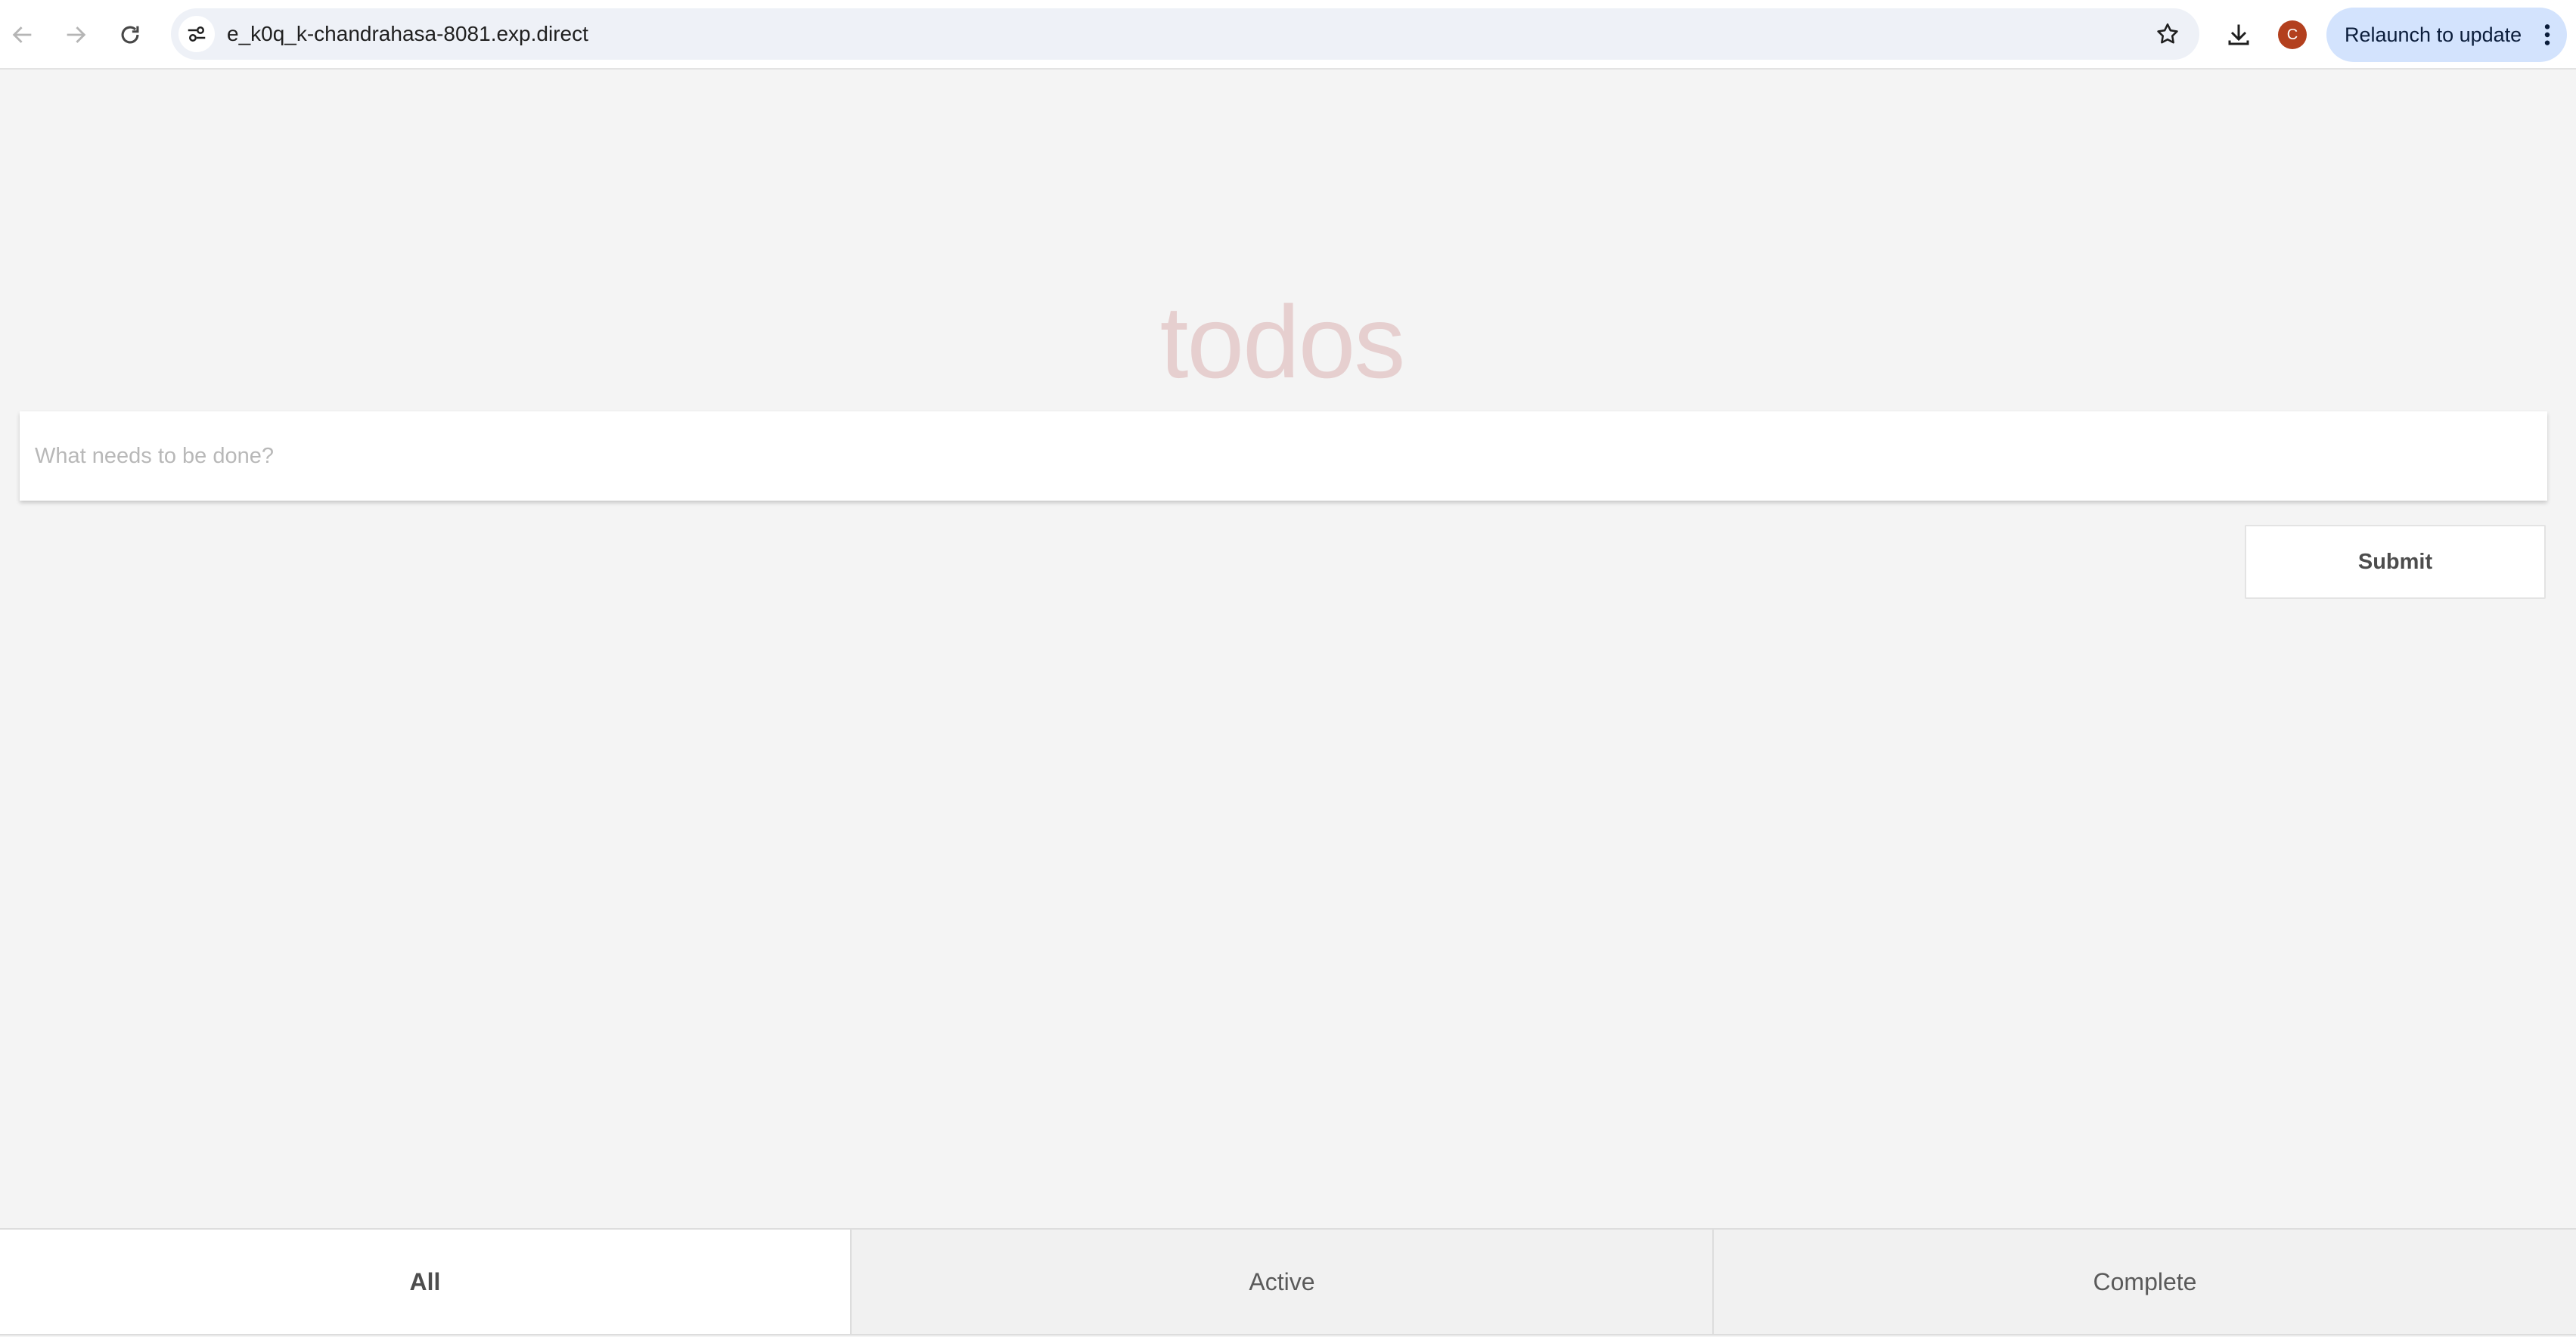 Image resolution: width=2576 pixels, height=1337 pixels. What do you see at coordinates (407, 34) in the screenshot?
I see `url-text: e_k0q_k-chandrahasa-8081.exp.direct` at bounding box center [407, 34].